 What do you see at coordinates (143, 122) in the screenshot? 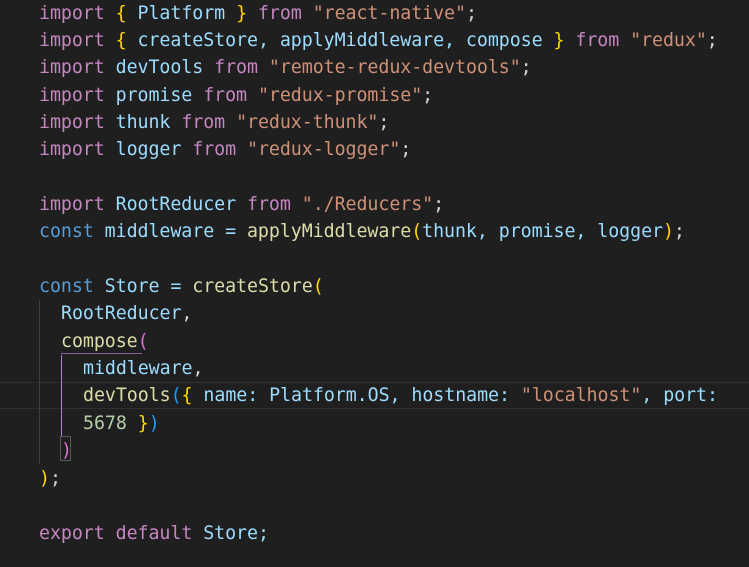
I see `identifier: thunk` at bounding box center [143, 122].